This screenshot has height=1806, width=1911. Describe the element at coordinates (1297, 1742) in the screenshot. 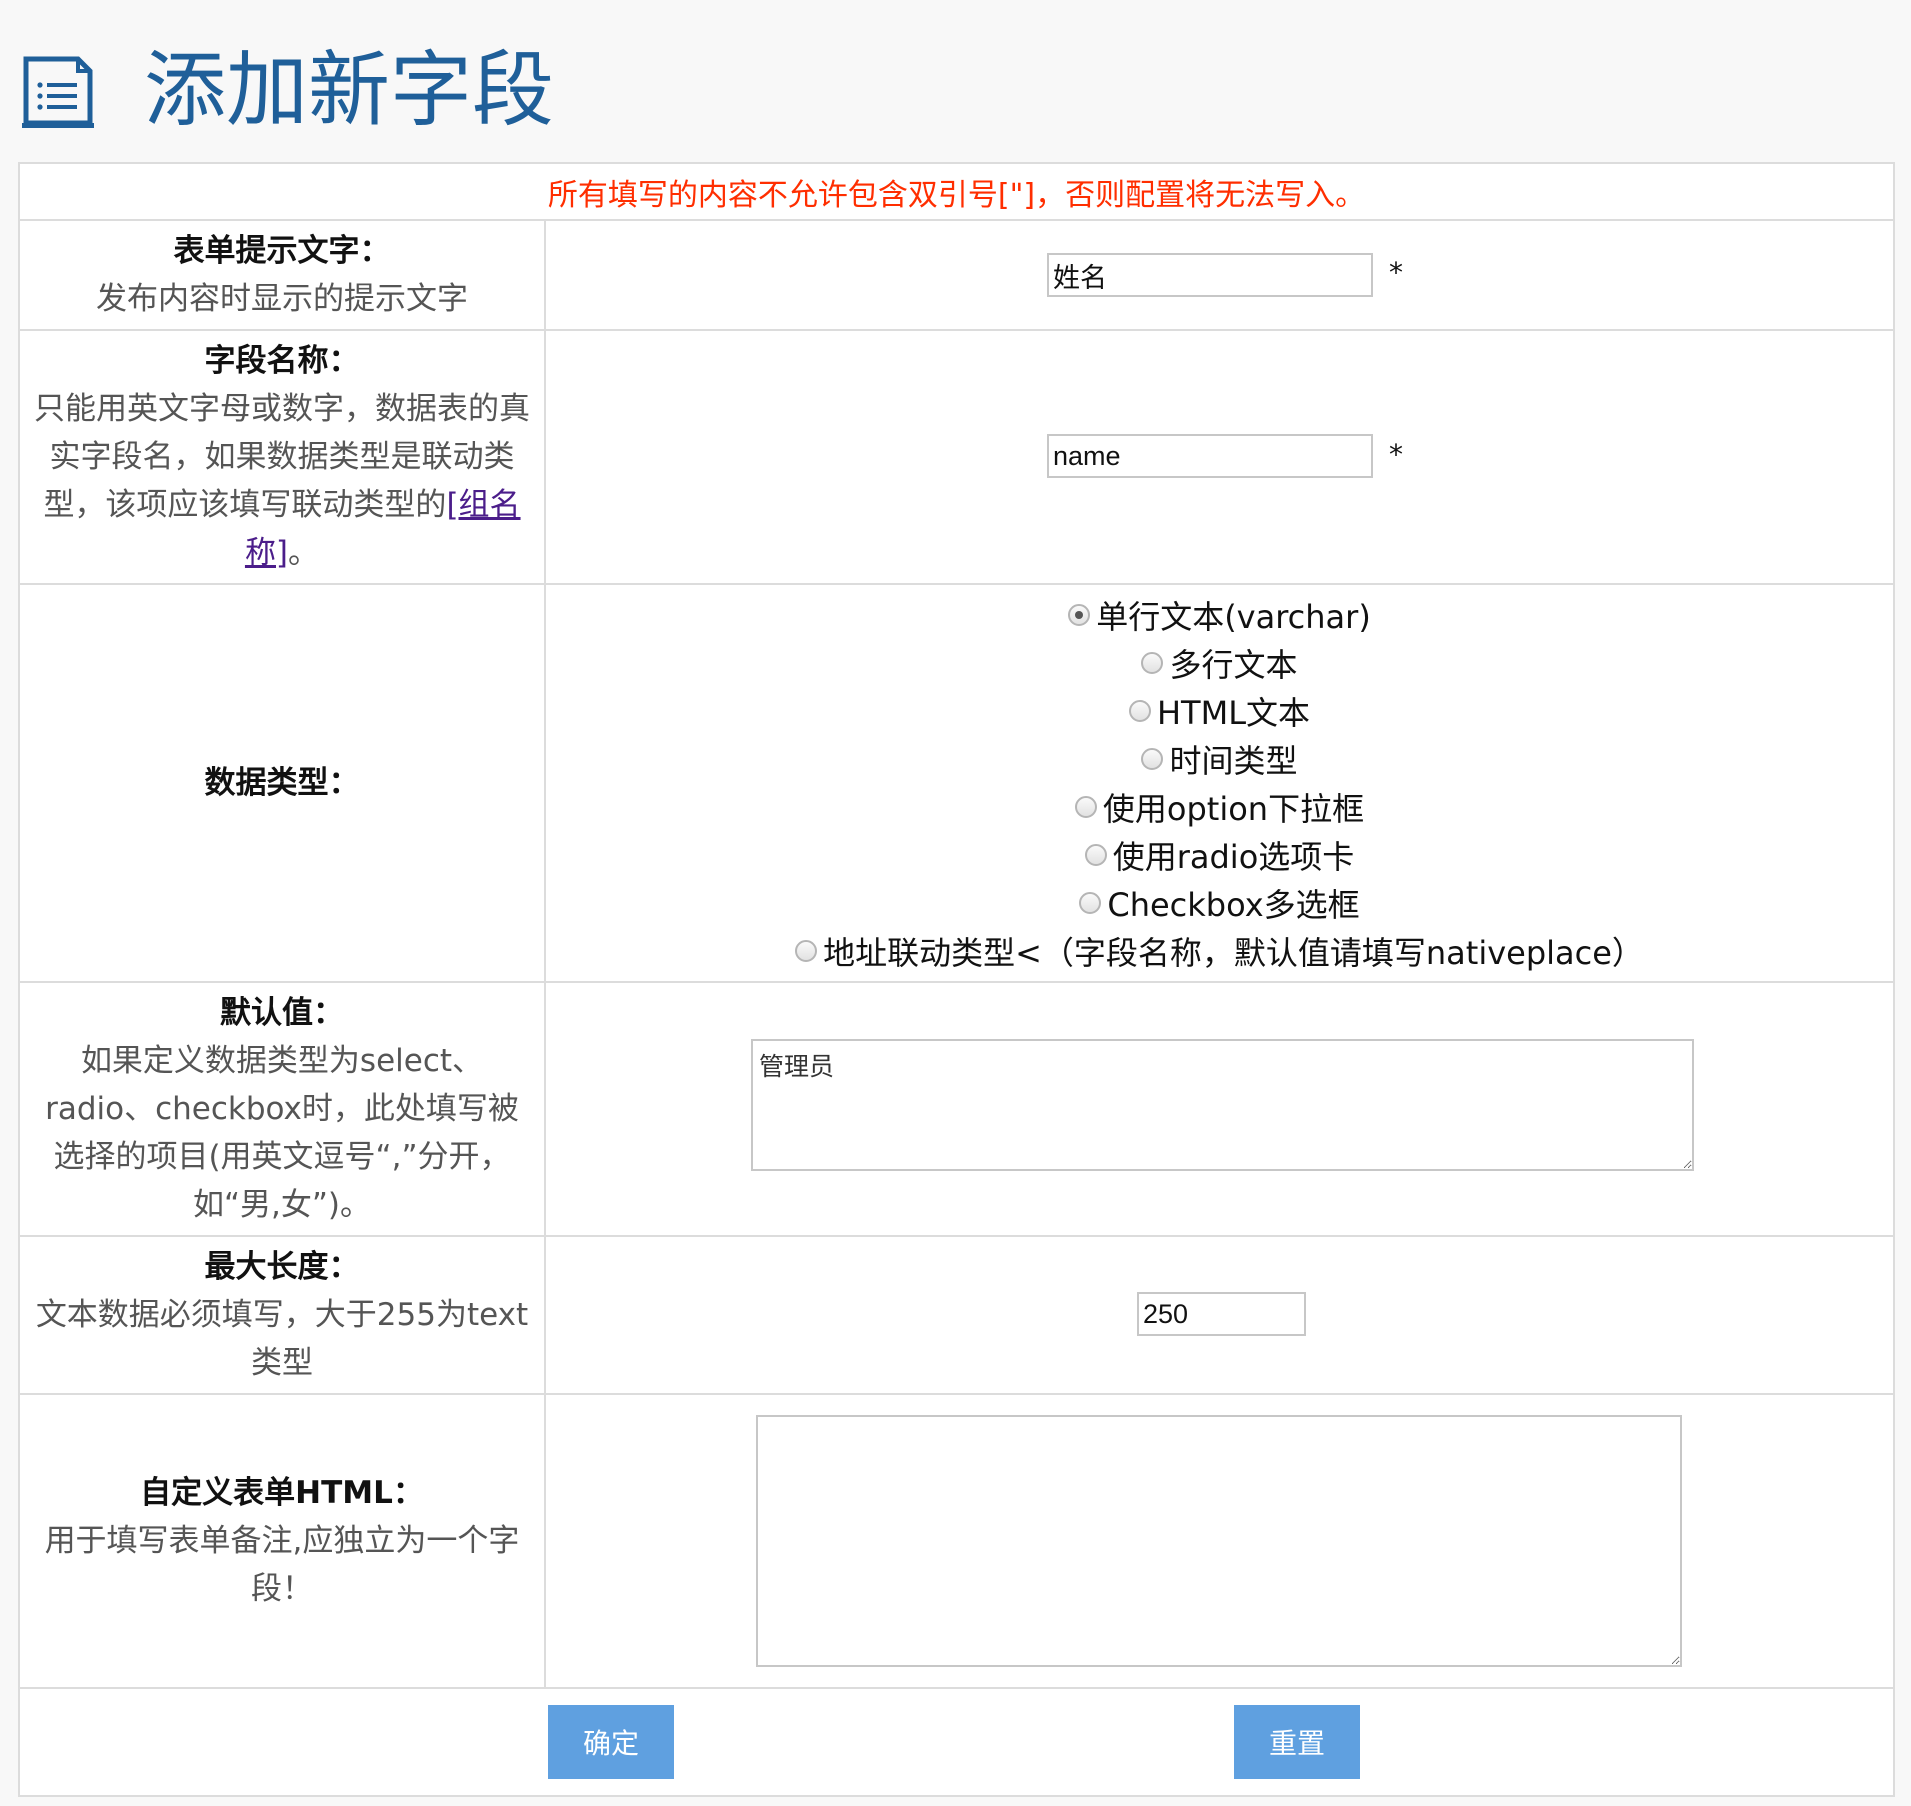

I see `reset-button: 重置` at that location.